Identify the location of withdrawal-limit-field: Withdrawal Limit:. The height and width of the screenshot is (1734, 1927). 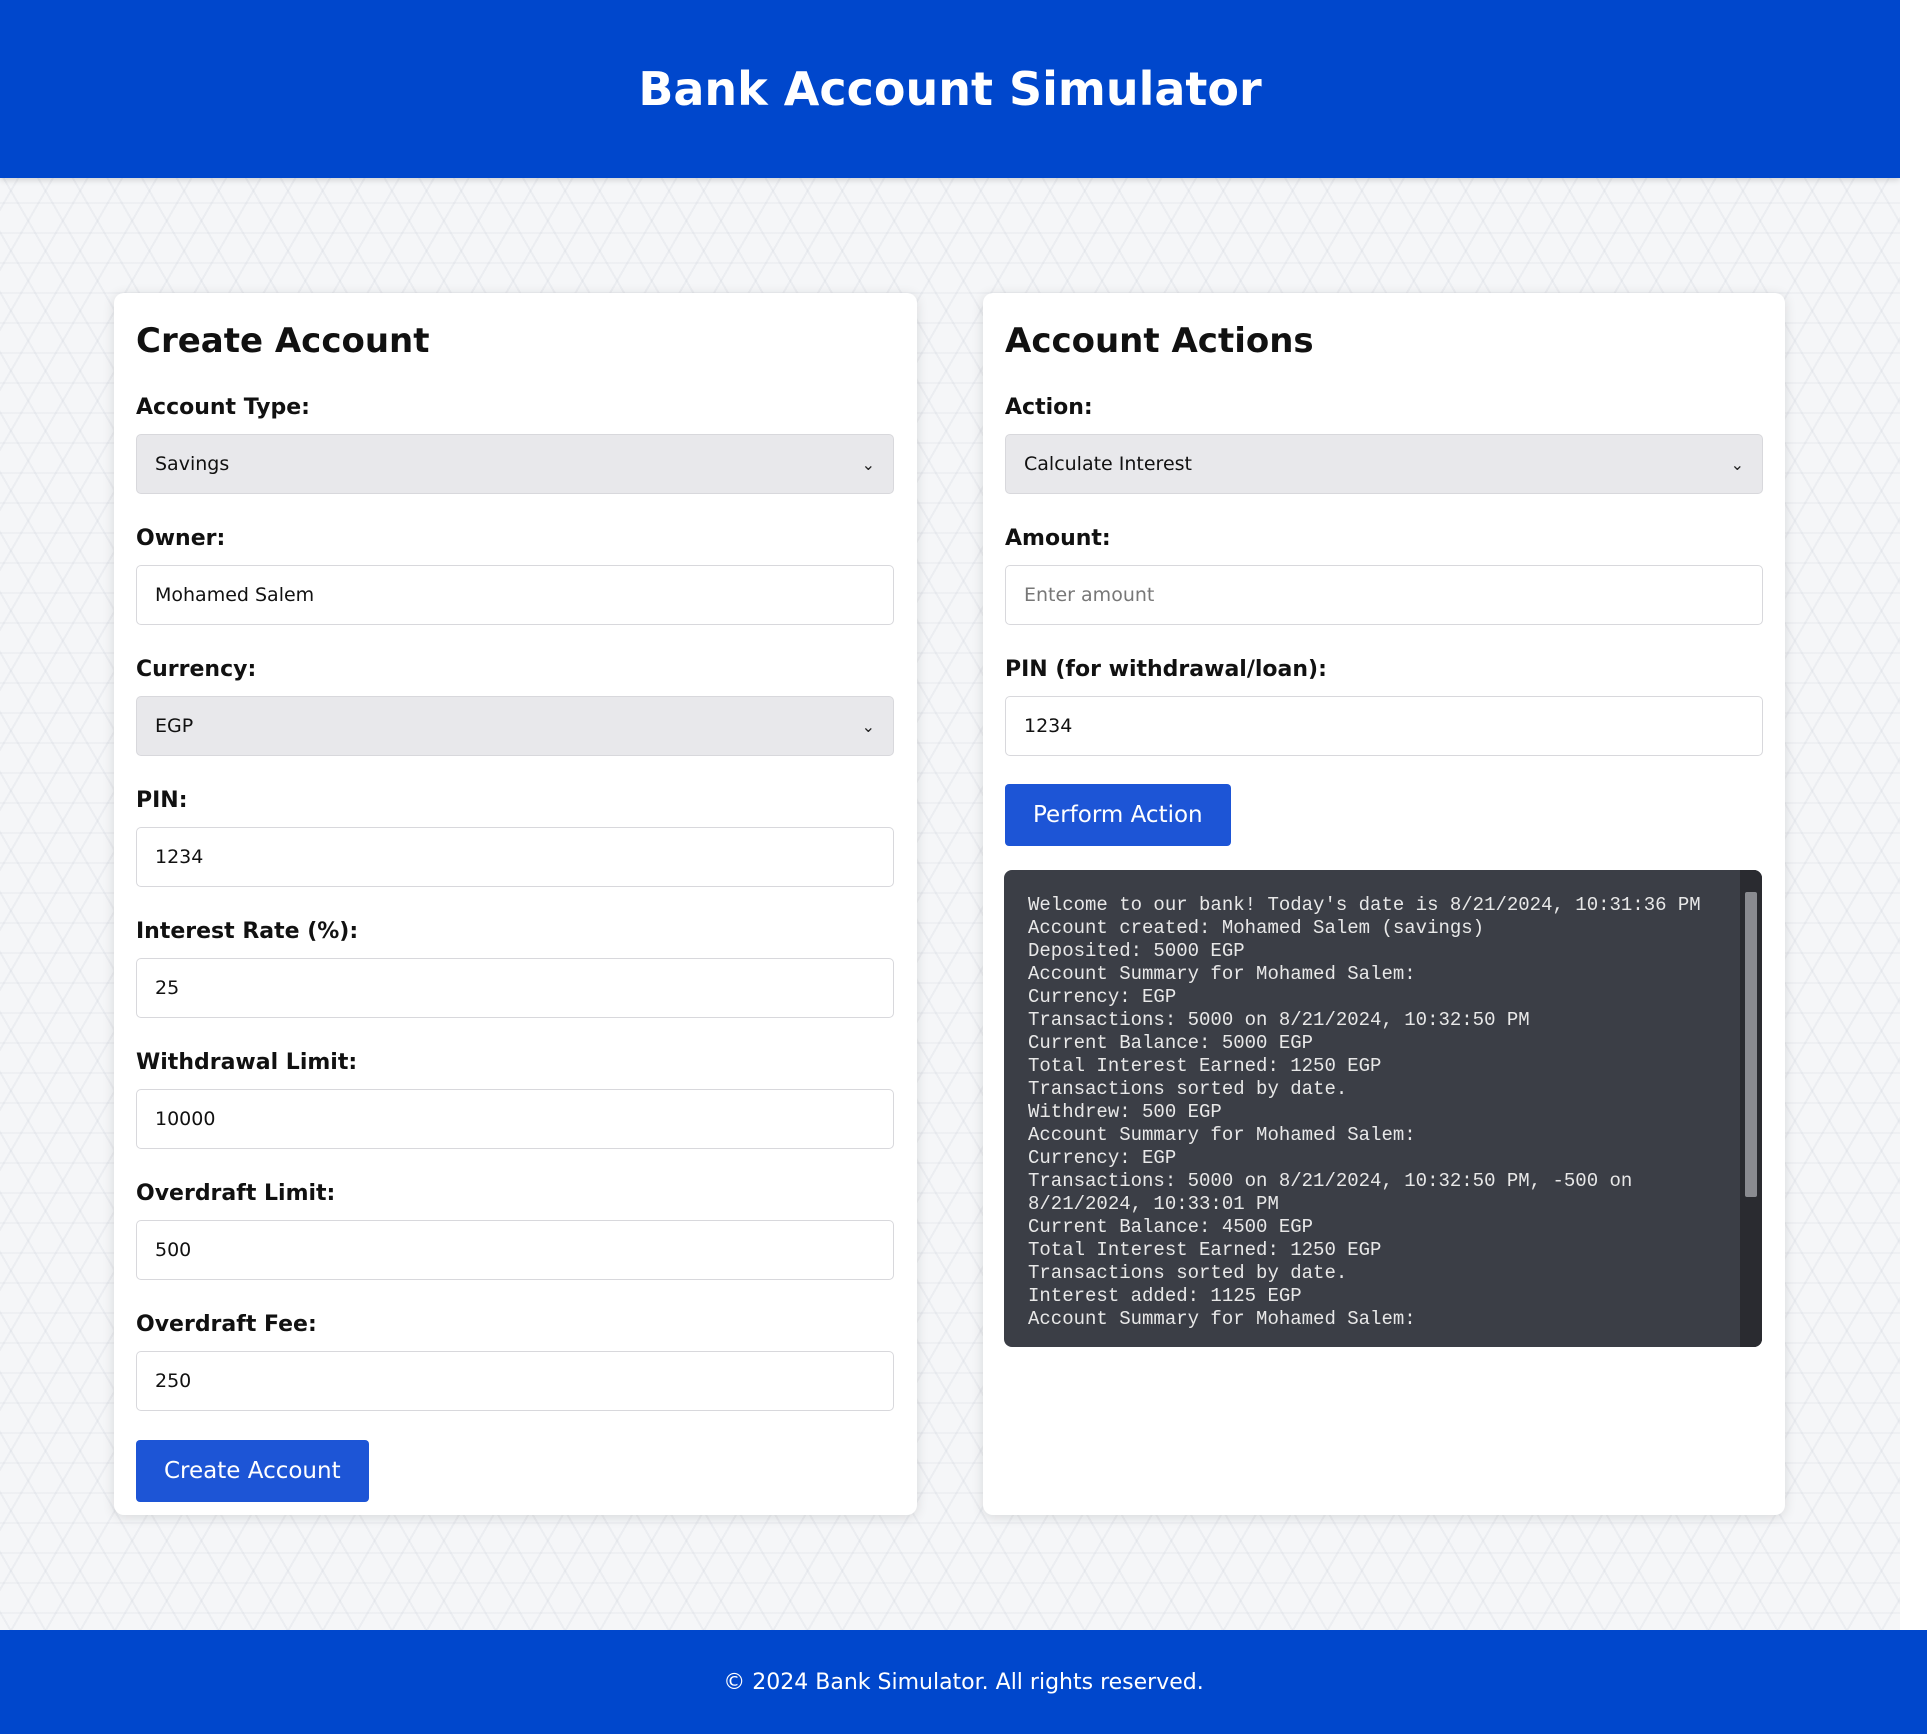
(515, 1099).